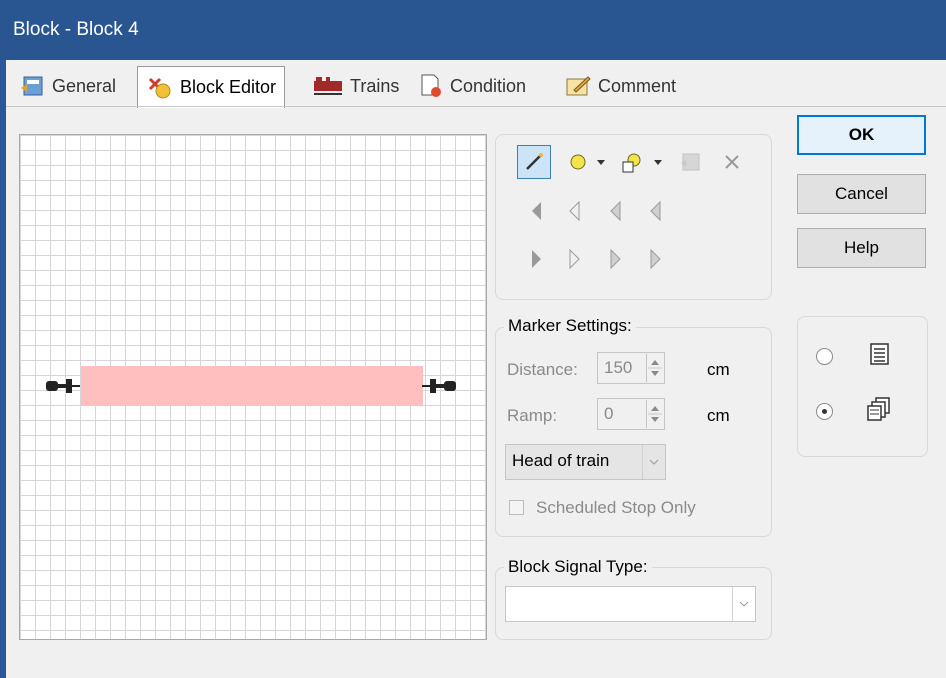  I want to click on comment-icon, so click(578, 86).